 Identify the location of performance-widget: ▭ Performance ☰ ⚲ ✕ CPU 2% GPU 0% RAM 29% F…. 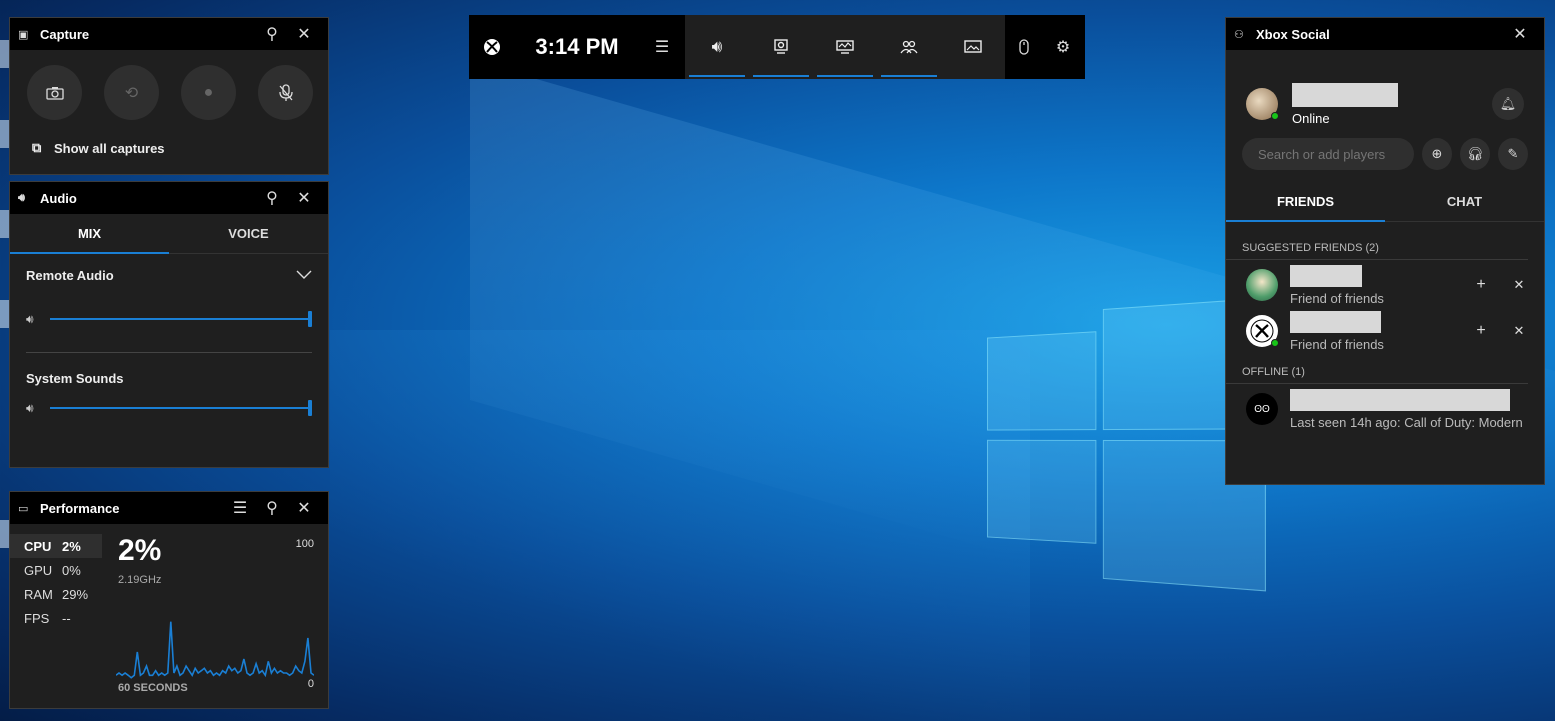
(169, 600).